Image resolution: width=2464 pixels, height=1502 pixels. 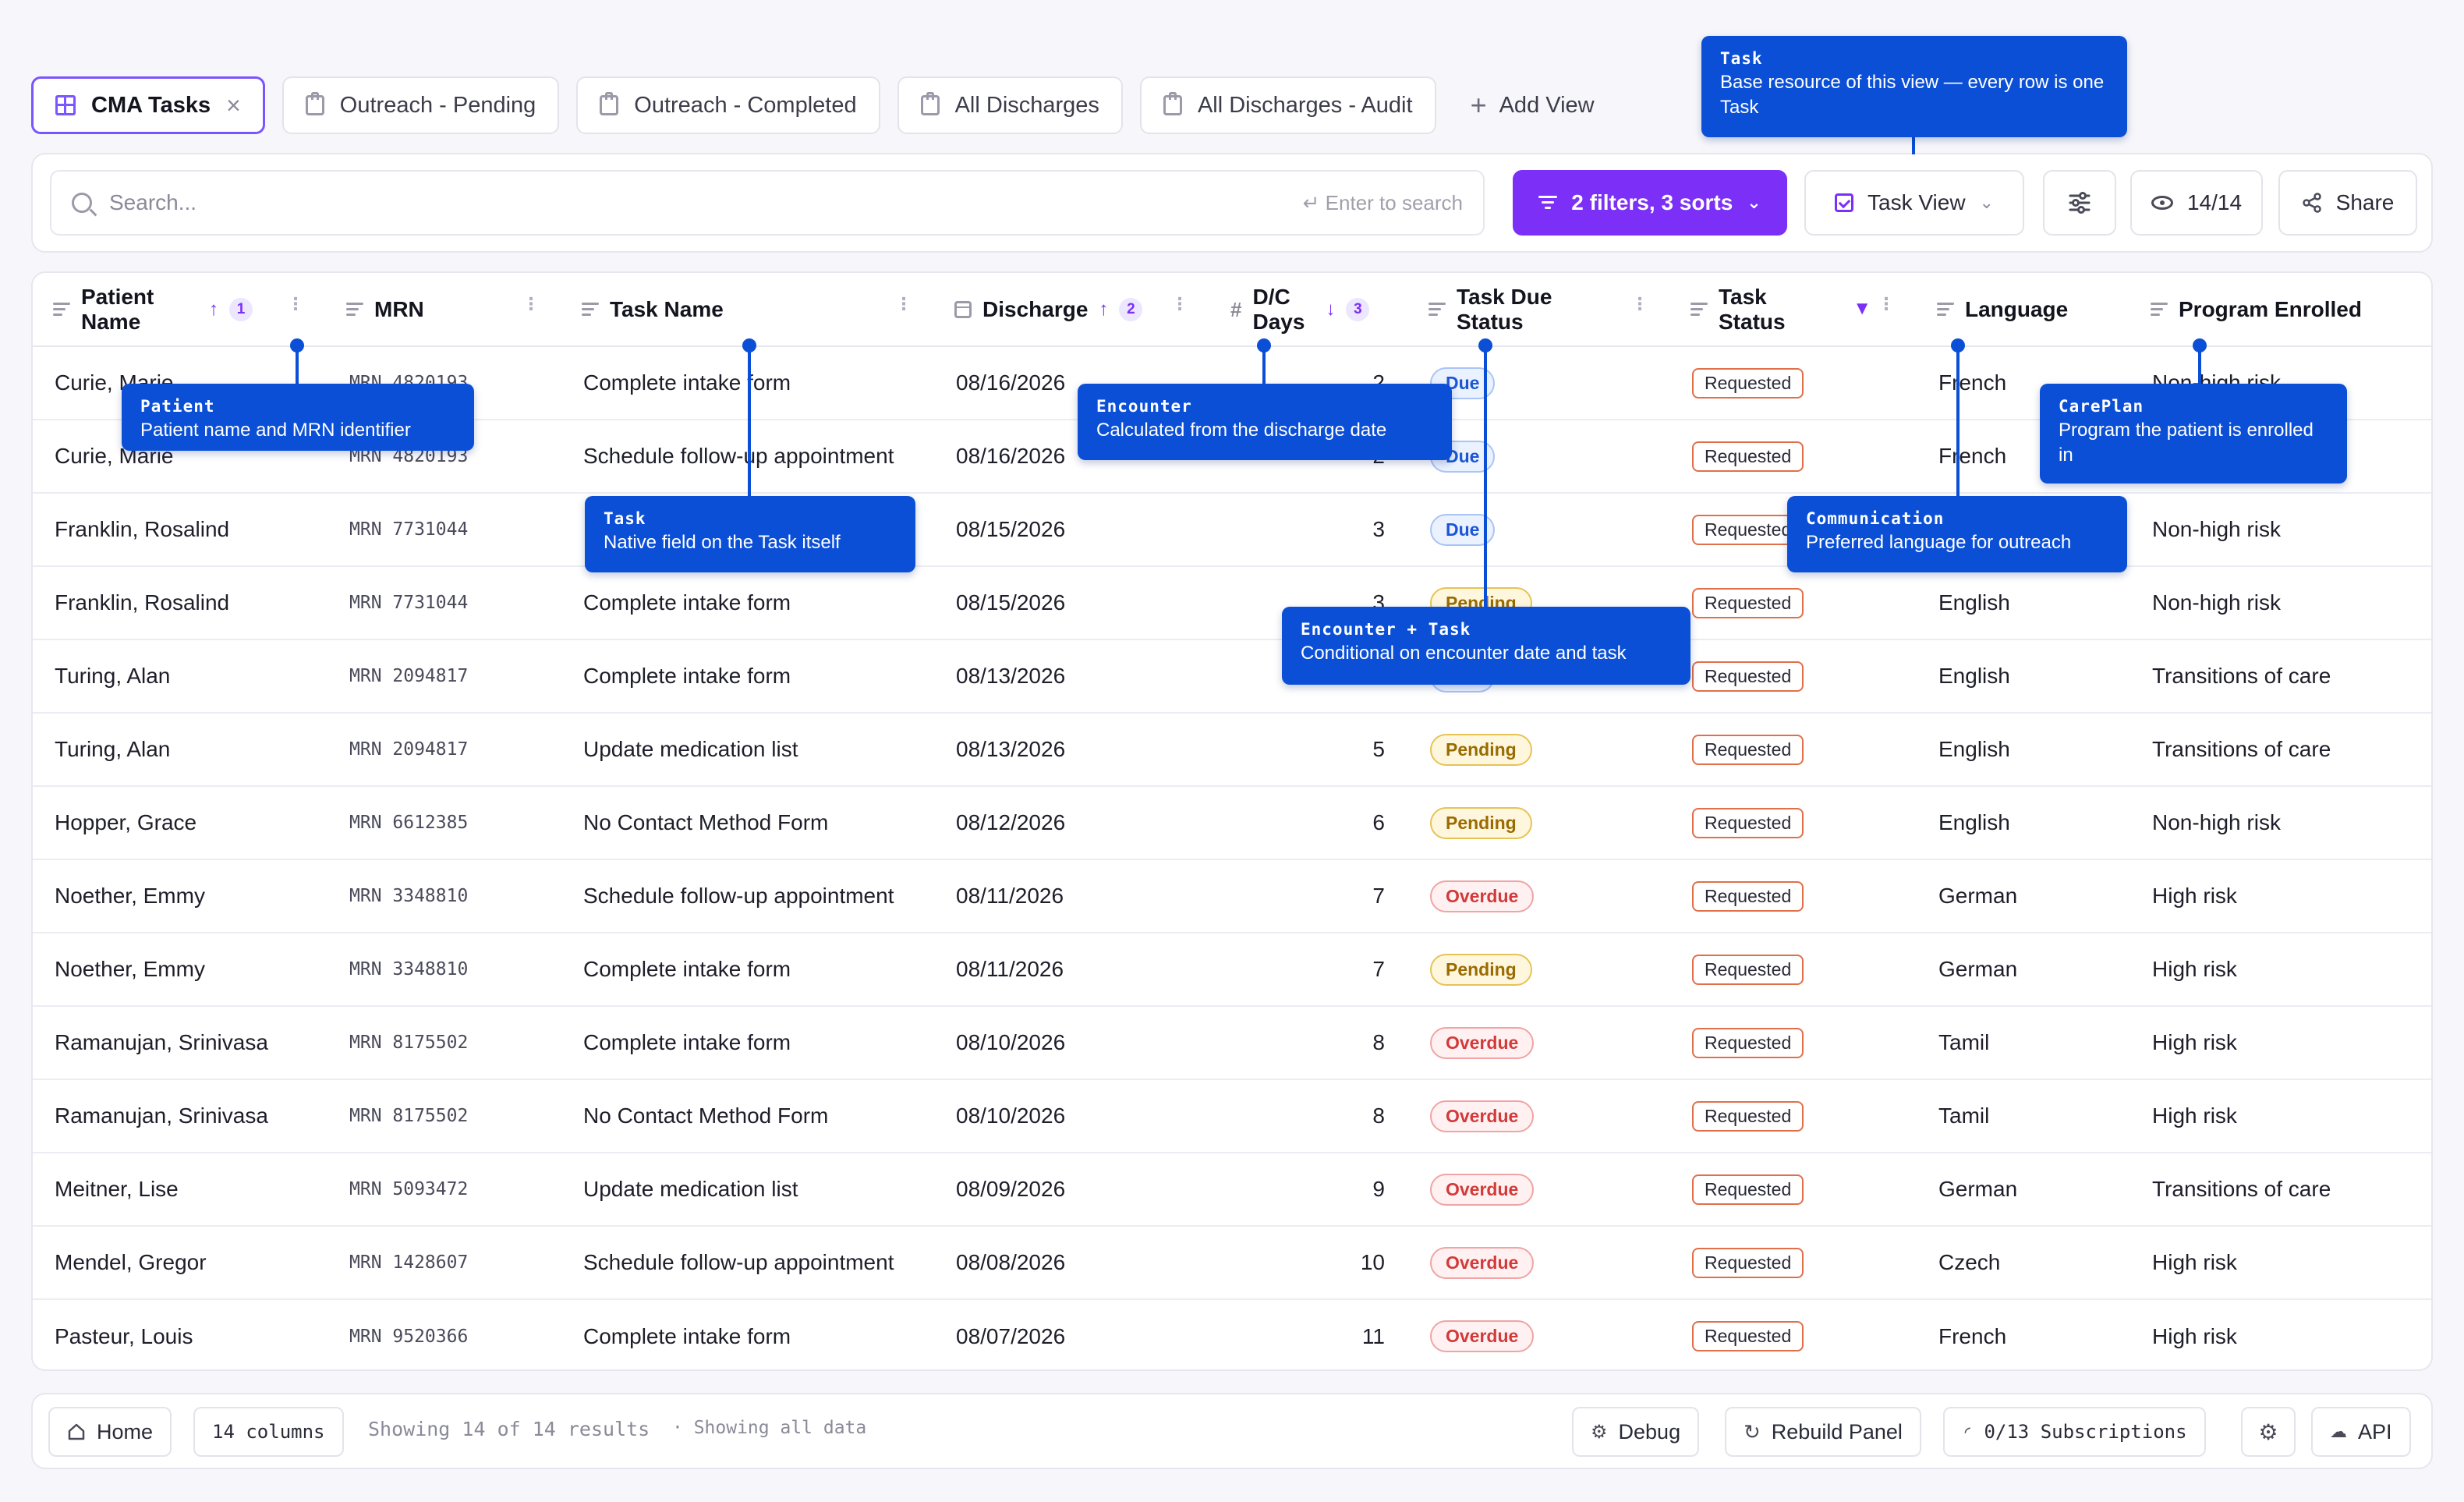 I want to click on visible-columns-button: 14/14, so click(x=2196, y=203).